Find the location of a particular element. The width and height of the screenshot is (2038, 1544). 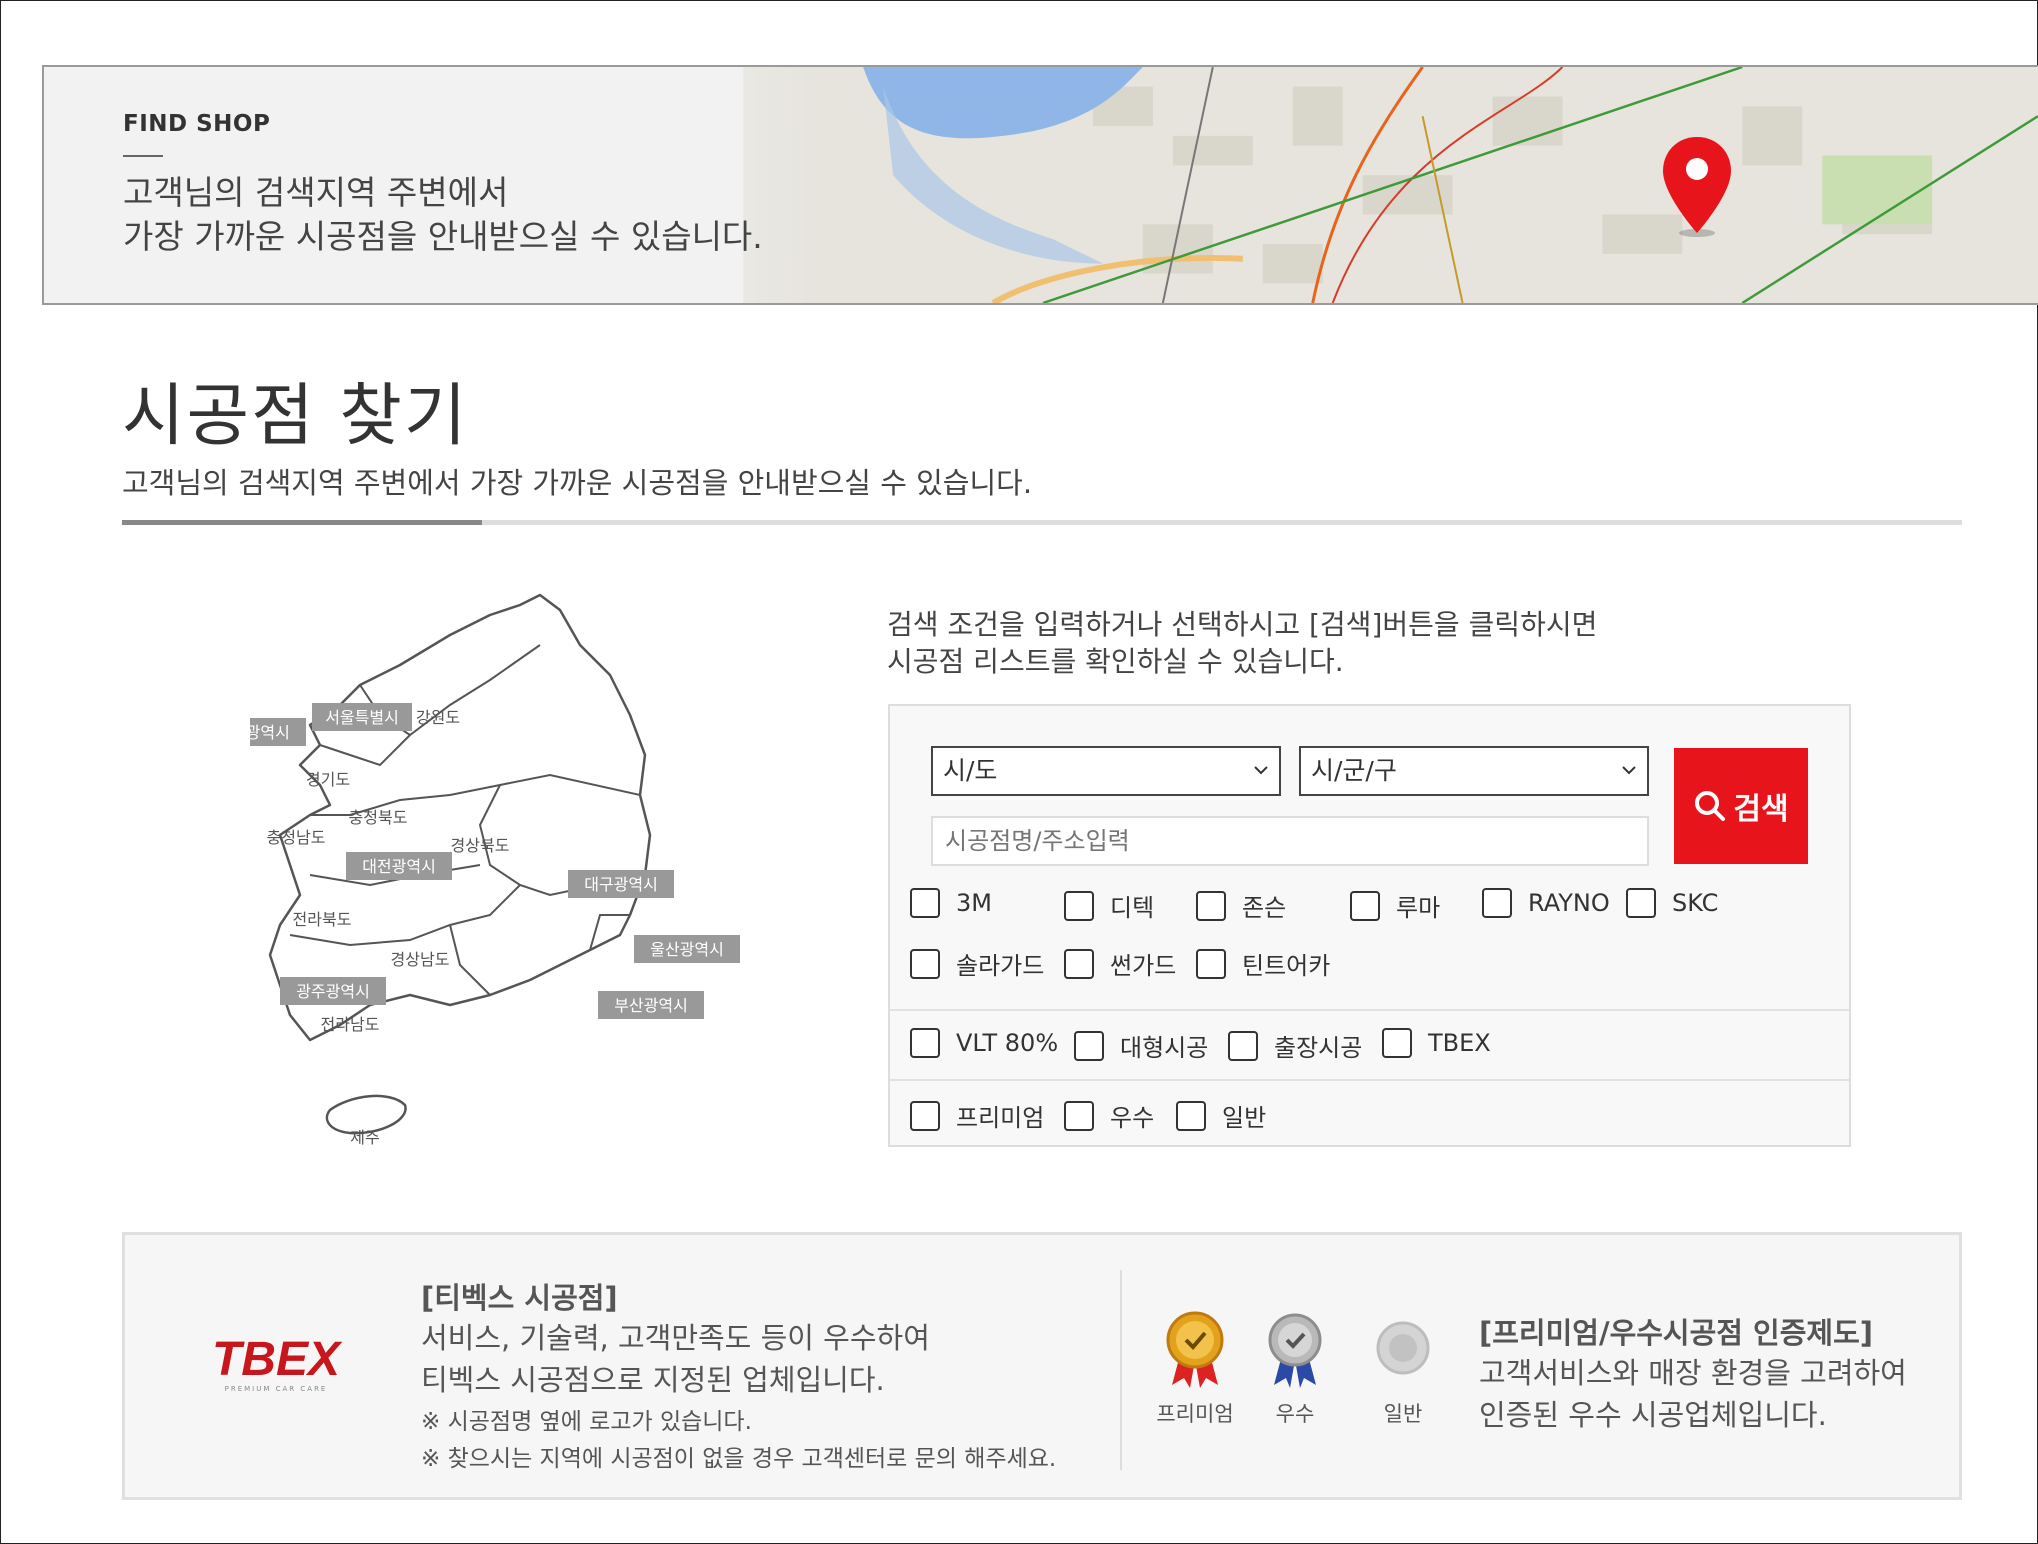

brand-checkbox-sungard: 썬가드 is located at coordinates (1120, 963).